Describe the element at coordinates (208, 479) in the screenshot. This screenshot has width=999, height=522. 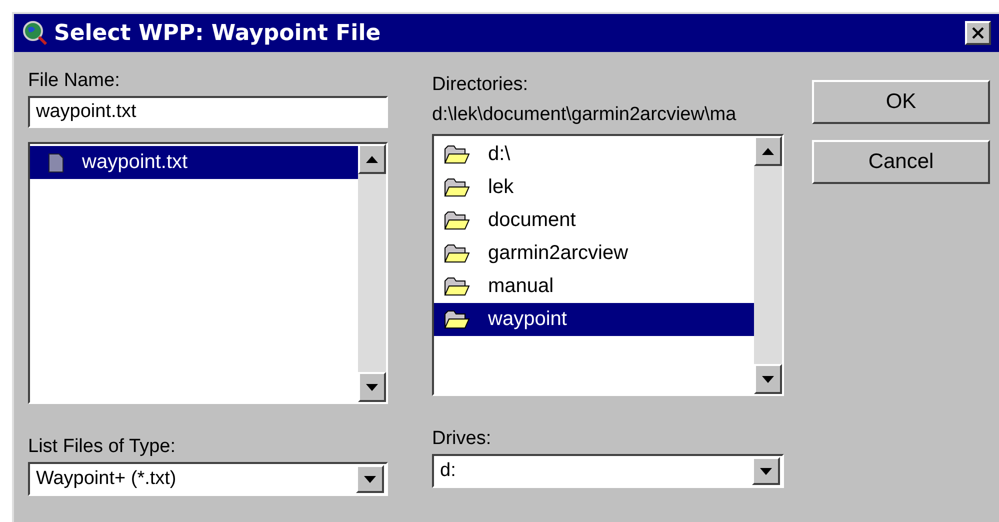
I see `file-type-dropdown: Waypoint+ (*.txt)` at that location.